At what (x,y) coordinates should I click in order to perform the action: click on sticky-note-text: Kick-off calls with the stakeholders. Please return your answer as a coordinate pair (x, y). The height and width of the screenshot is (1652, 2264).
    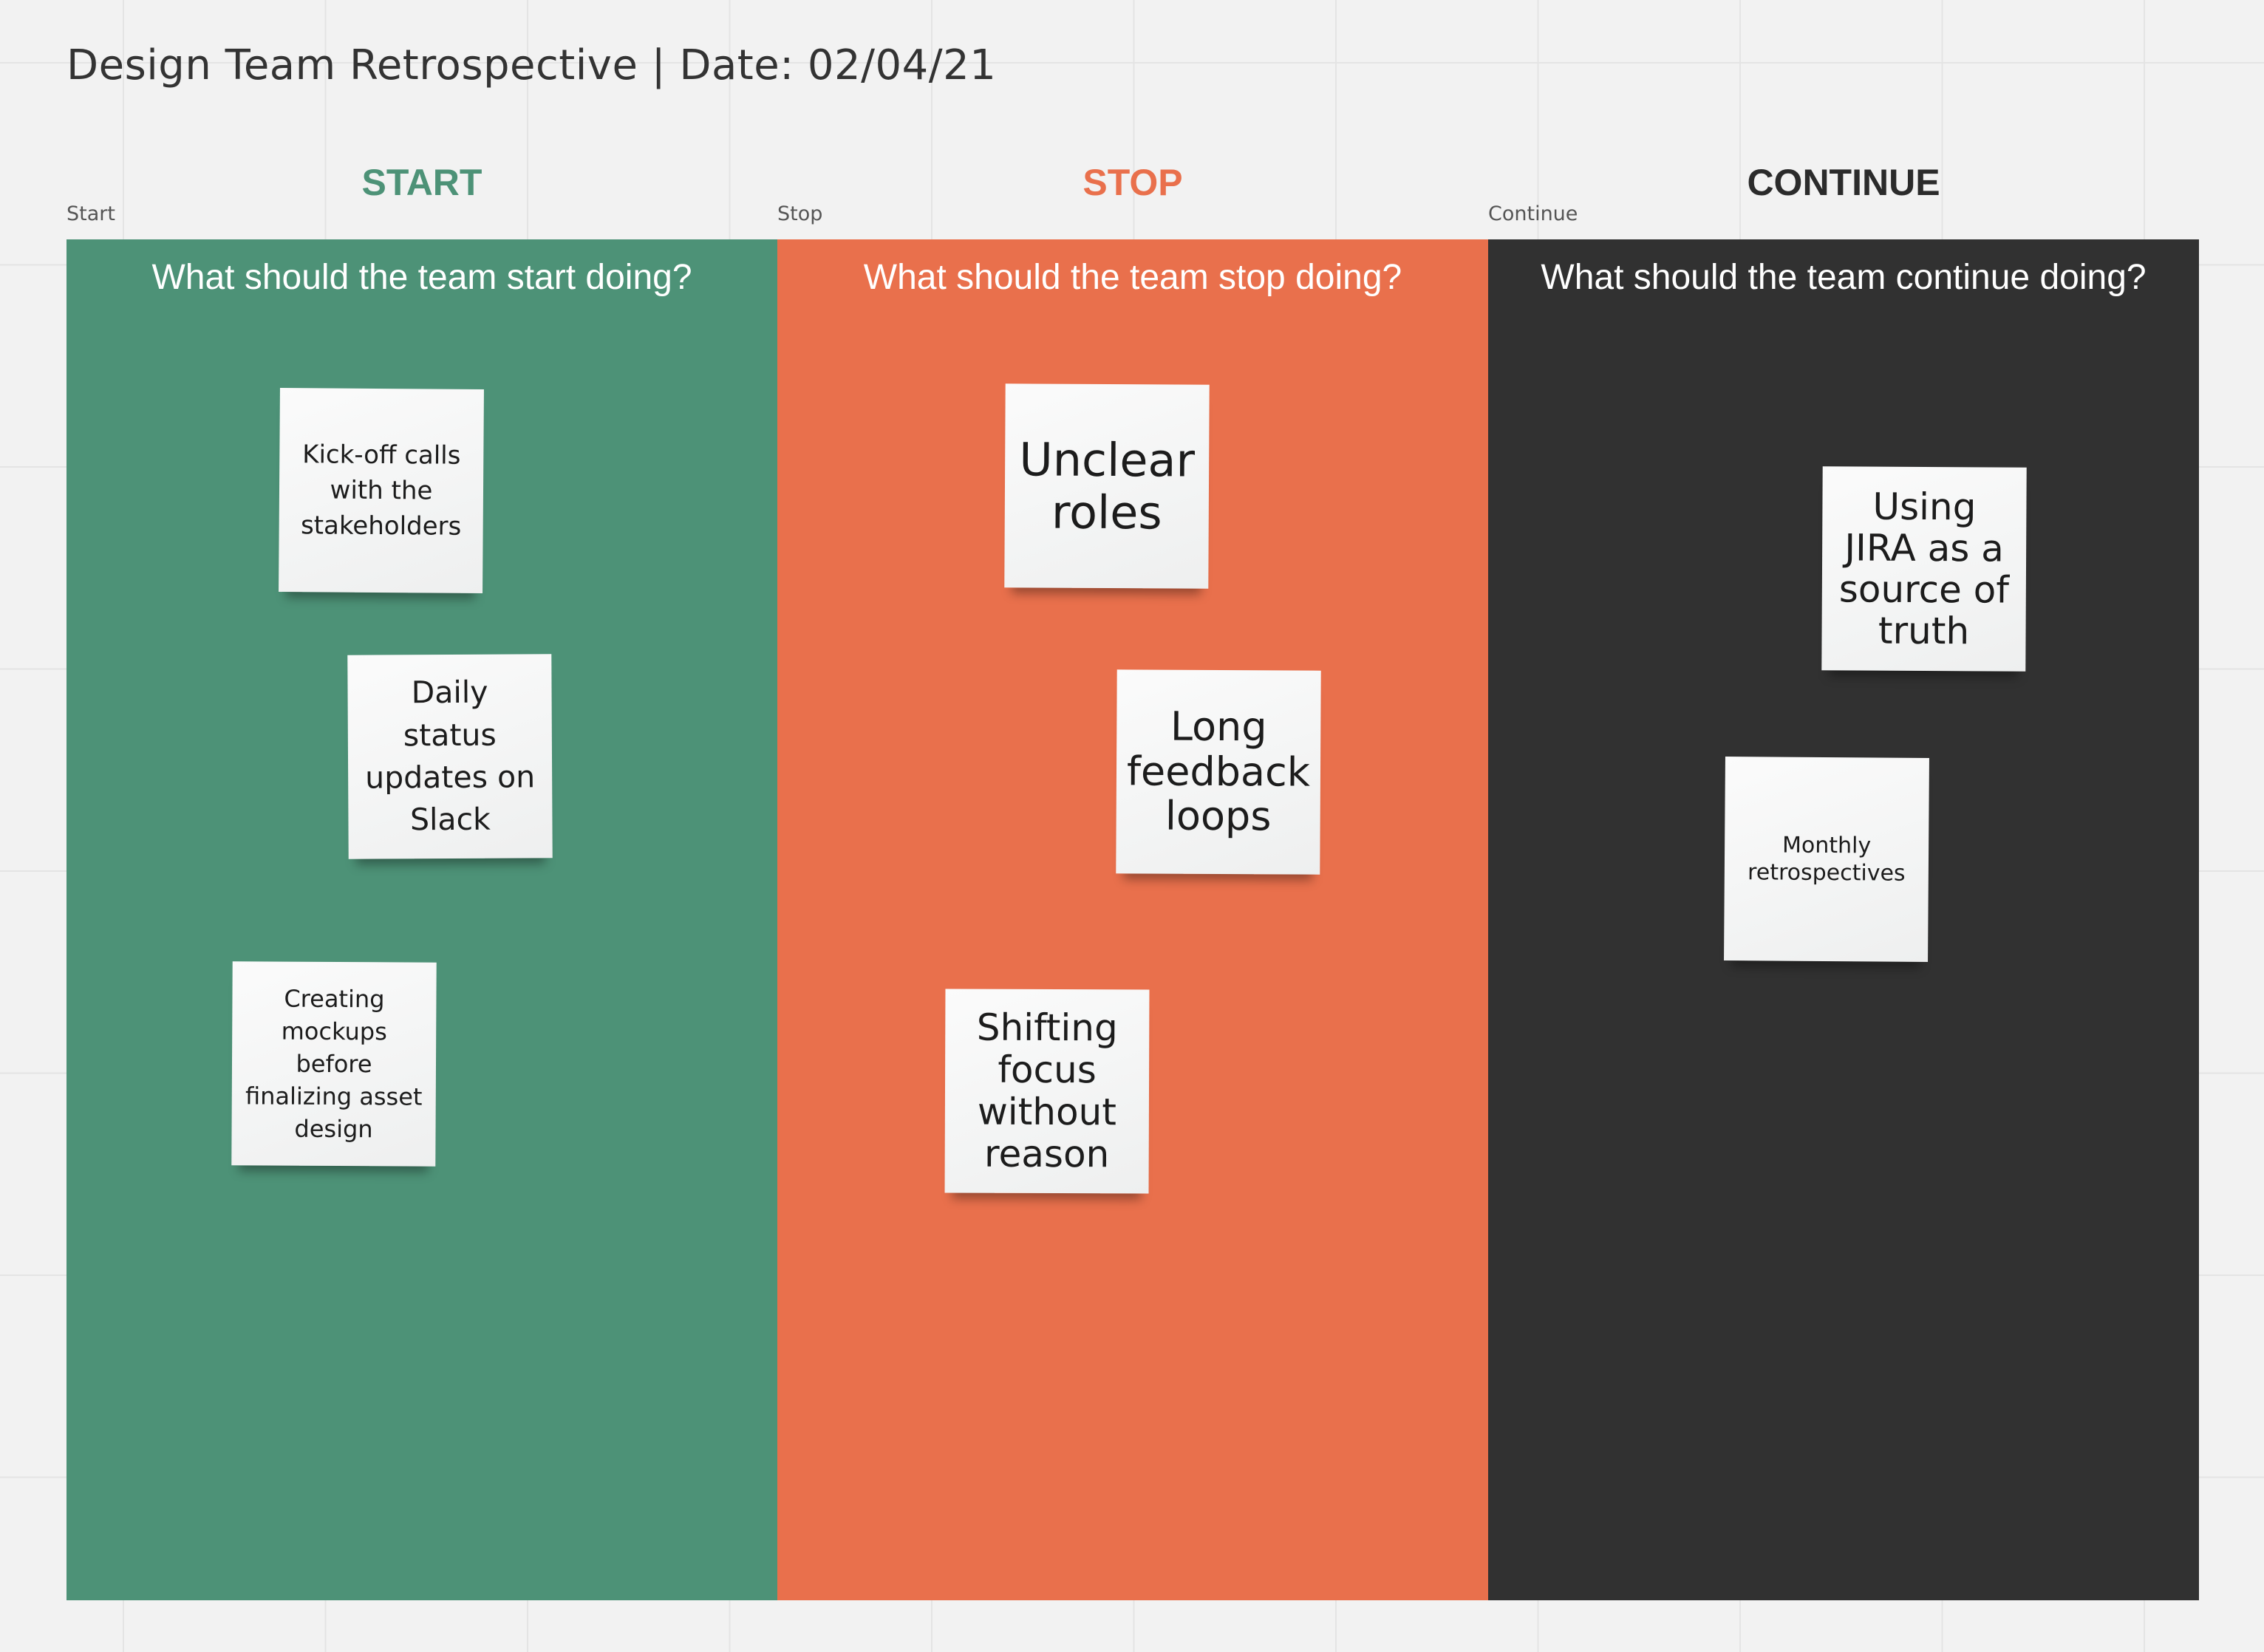
    Looking at the image, I should click on (381, 490).